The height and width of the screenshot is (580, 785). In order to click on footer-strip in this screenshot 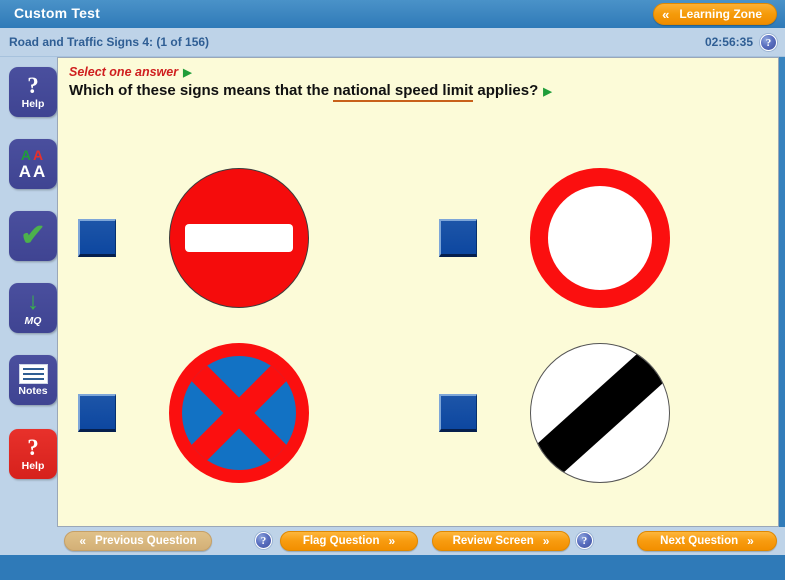, I will do `click(392, 567)`.